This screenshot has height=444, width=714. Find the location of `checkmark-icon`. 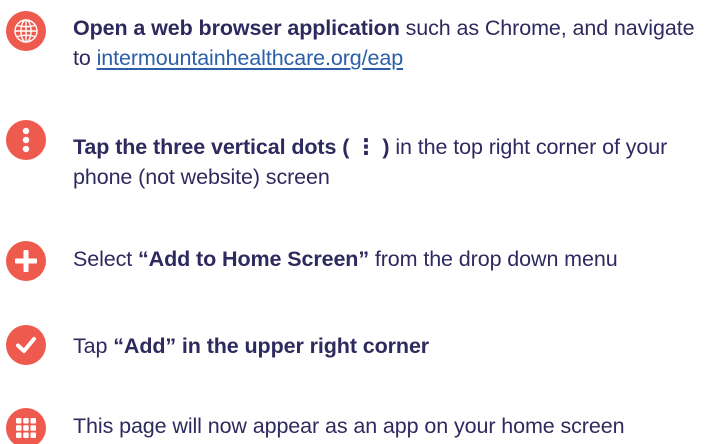

checkmark-icon is located at coordinates (26, 345).